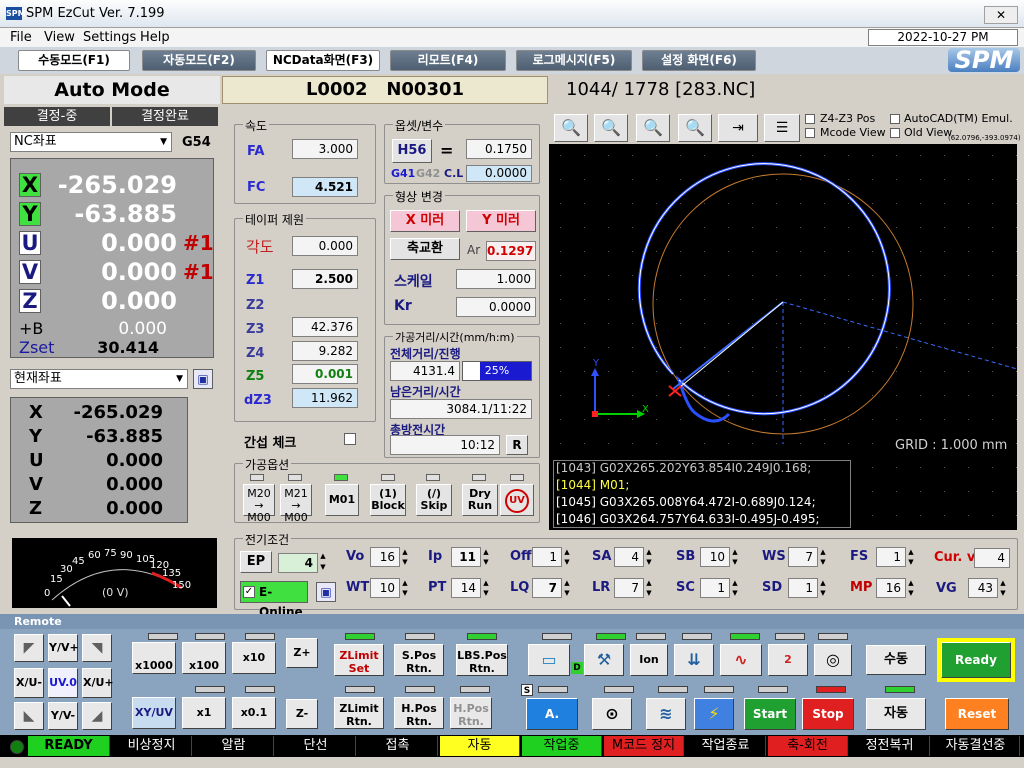 The image size is (1024, 768). Describe the element at coordinates (342, 500) in the screenshot. I see `m01-button: M01` at that location.